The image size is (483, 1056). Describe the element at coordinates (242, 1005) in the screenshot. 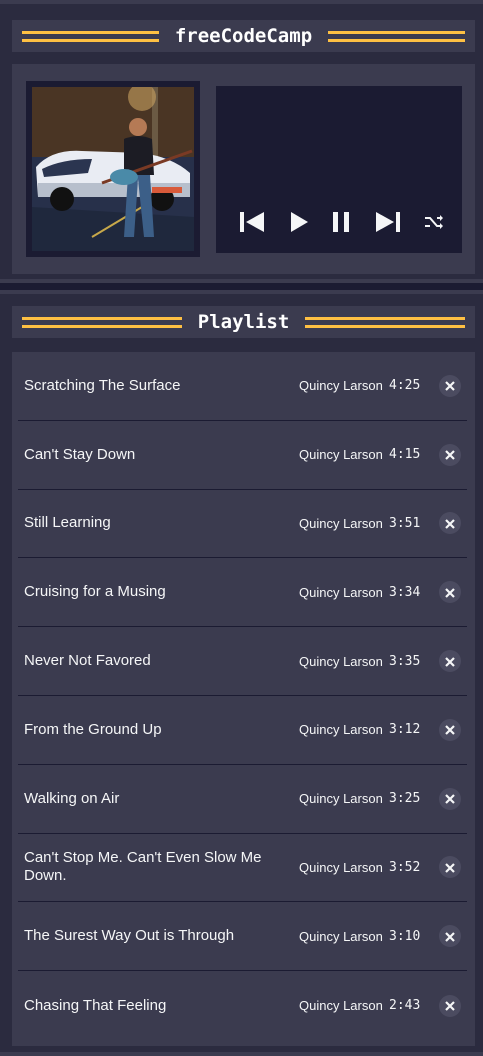

I see `playlist-song: Chasing That Feeling Quincy Larson 2:43` at that location.